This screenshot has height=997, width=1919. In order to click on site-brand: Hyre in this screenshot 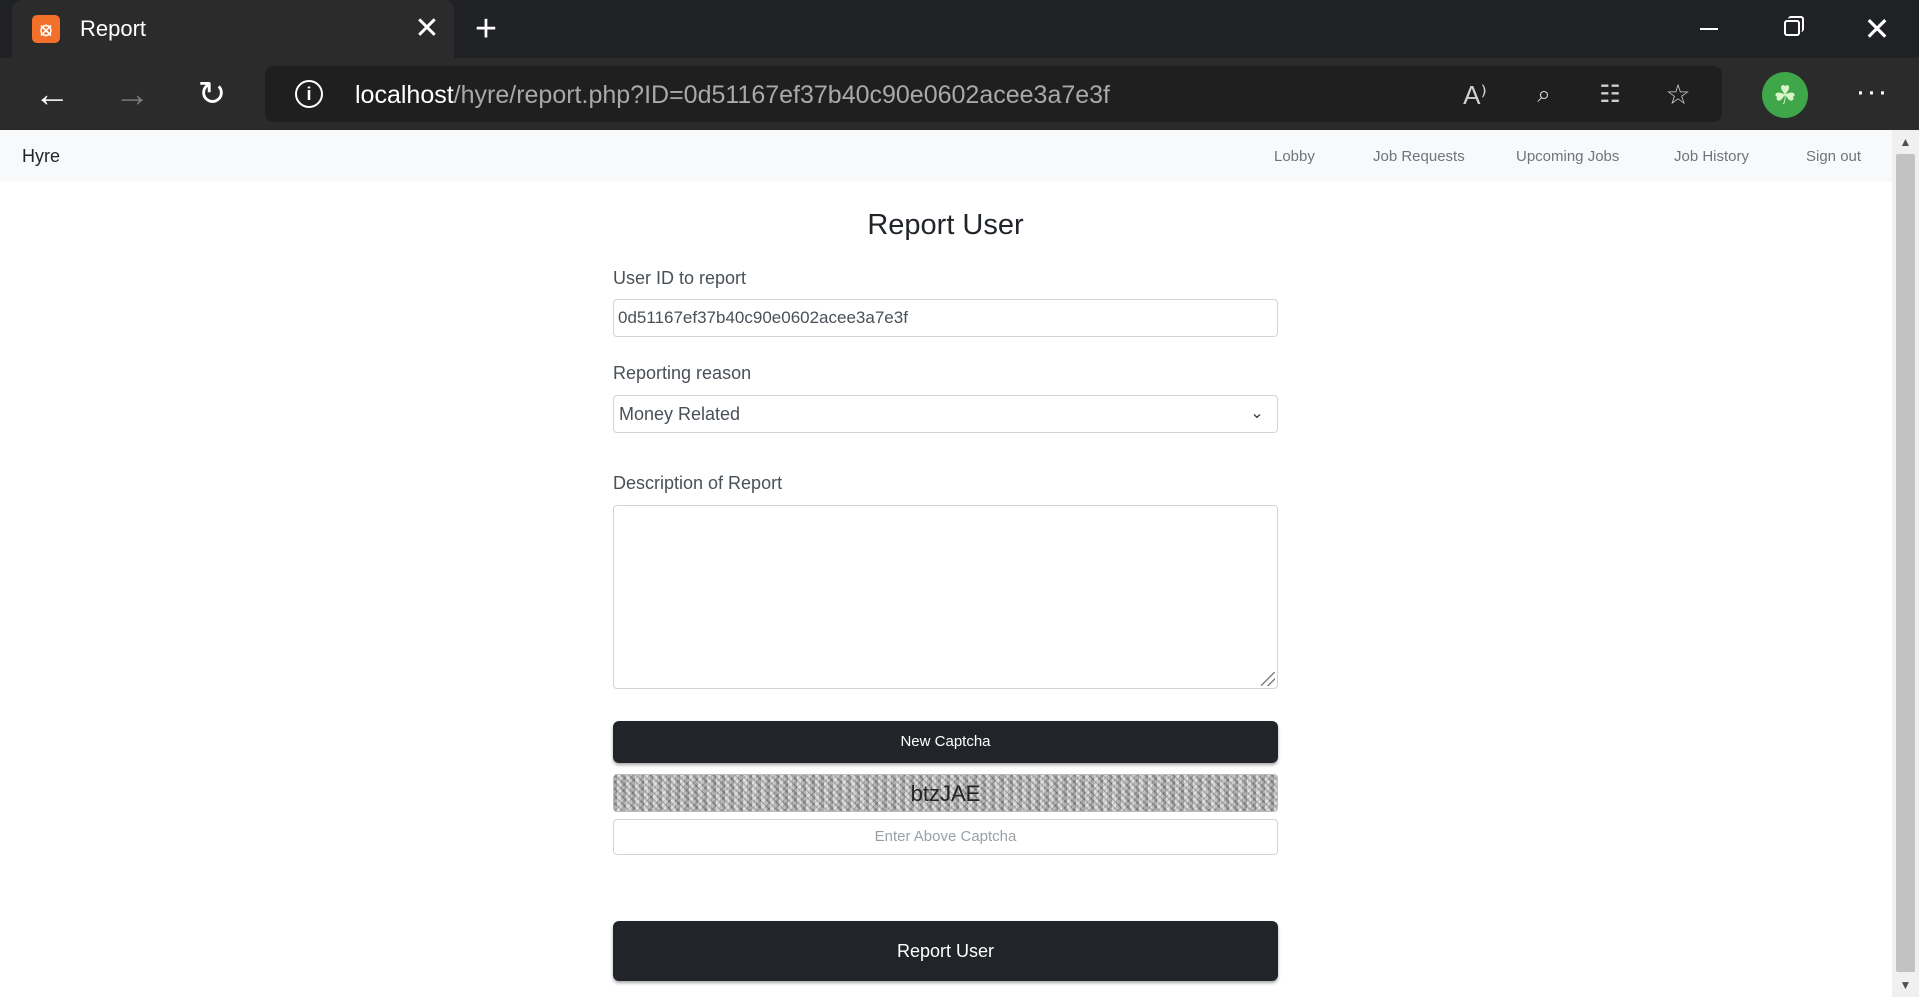, I will do `click(41, 156)`.